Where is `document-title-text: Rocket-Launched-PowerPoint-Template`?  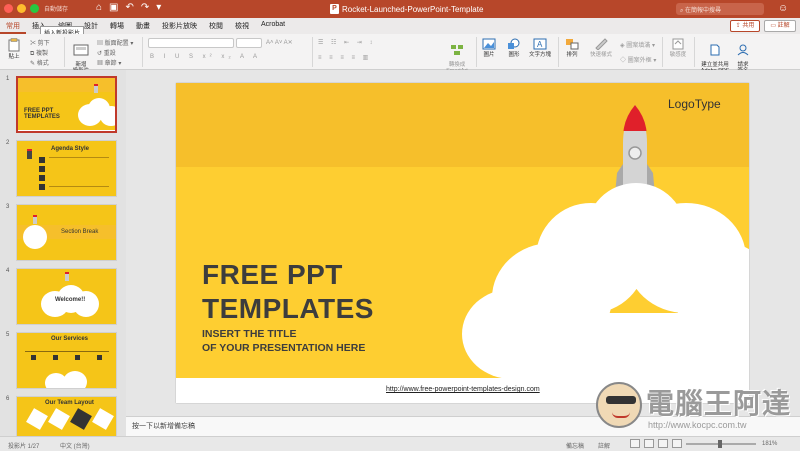 document-title-text: Rocket-Launched-PowerPoint-Template is located at coordinates (413, 9).